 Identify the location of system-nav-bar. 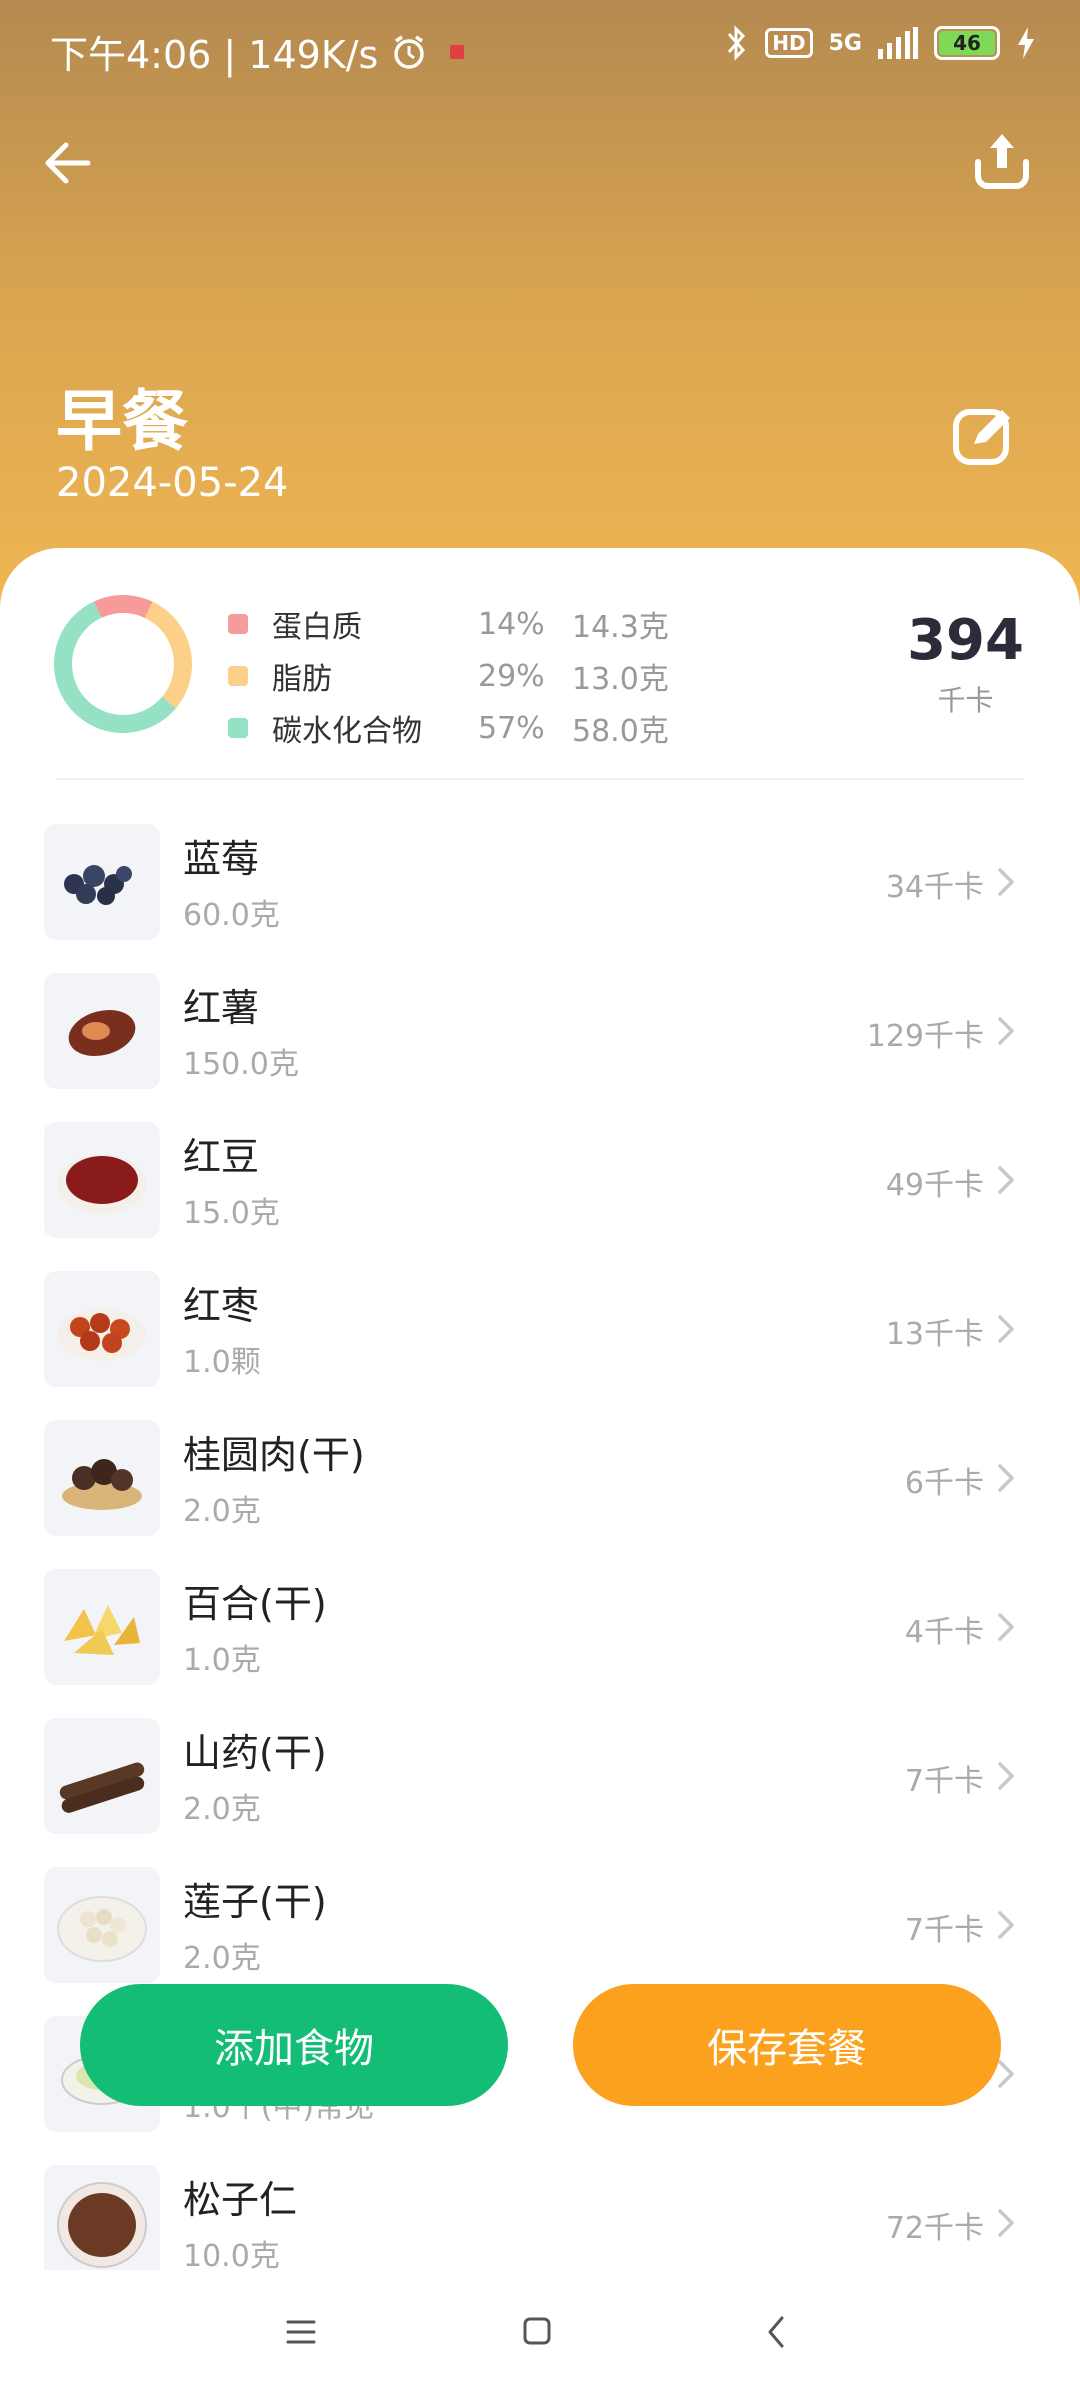
(540, 2335).